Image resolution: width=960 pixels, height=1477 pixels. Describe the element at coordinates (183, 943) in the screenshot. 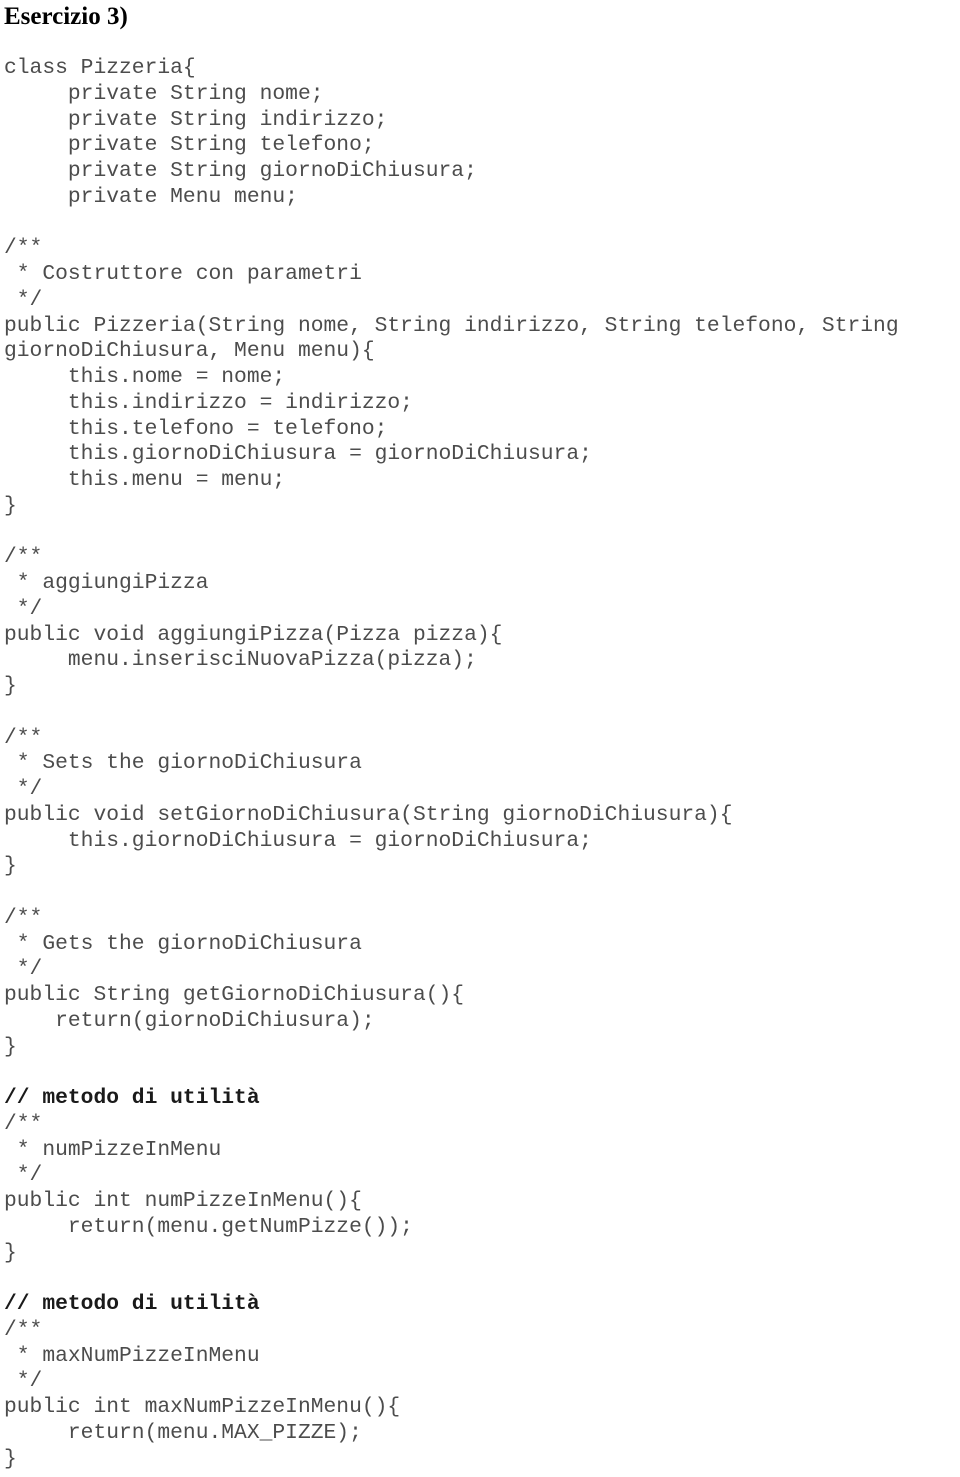

I see `code-line: * Gets the giornoDiChiusura` at that location.